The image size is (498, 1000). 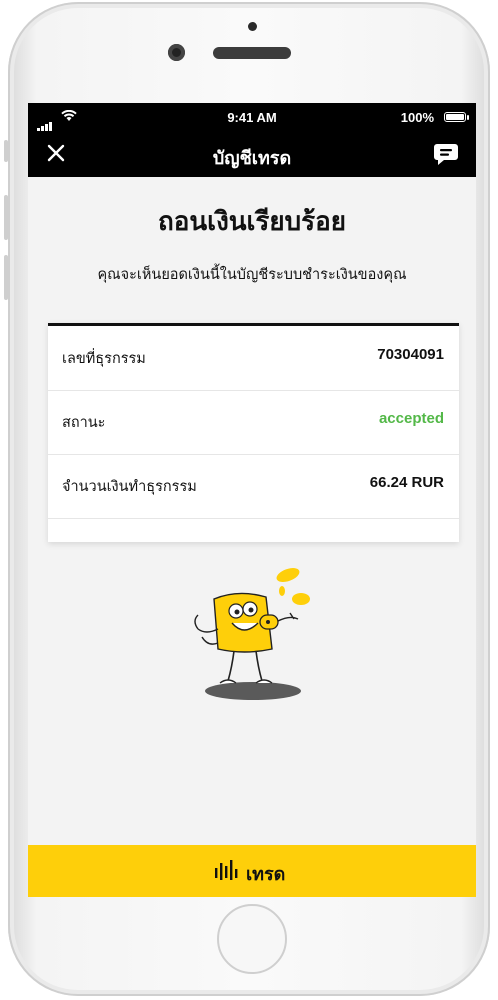 I want to click on candlestick-icon, so click(x=226, y=870).